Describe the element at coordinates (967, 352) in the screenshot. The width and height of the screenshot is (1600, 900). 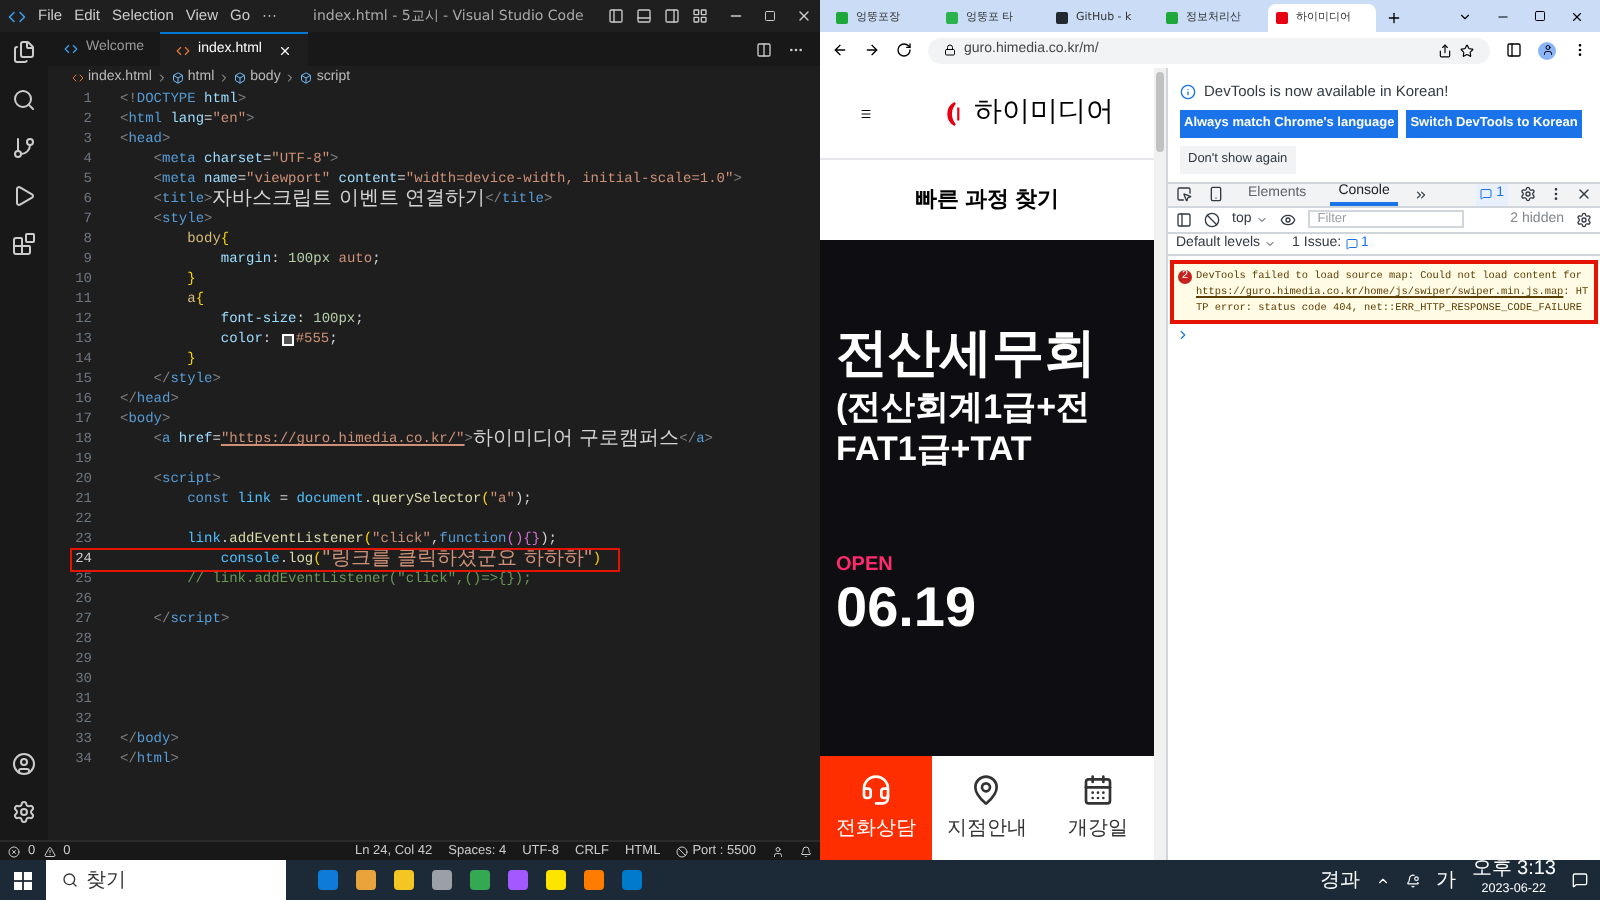
I see `banner-headline: 전산세무회` at that location.